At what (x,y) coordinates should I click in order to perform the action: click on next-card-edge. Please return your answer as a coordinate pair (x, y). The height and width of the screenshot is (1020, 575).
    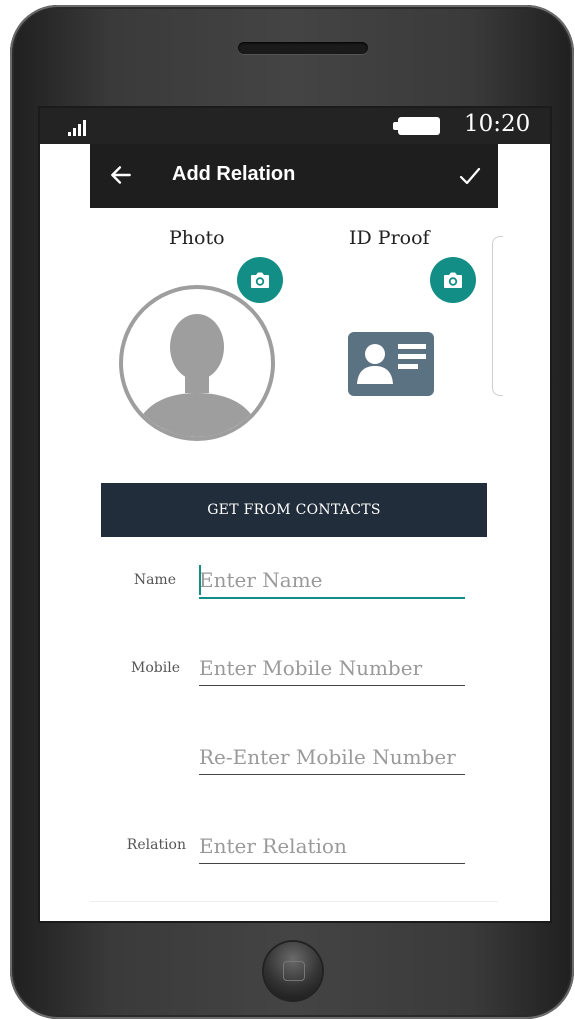
    Looking at the image, I should click on (497, 316).